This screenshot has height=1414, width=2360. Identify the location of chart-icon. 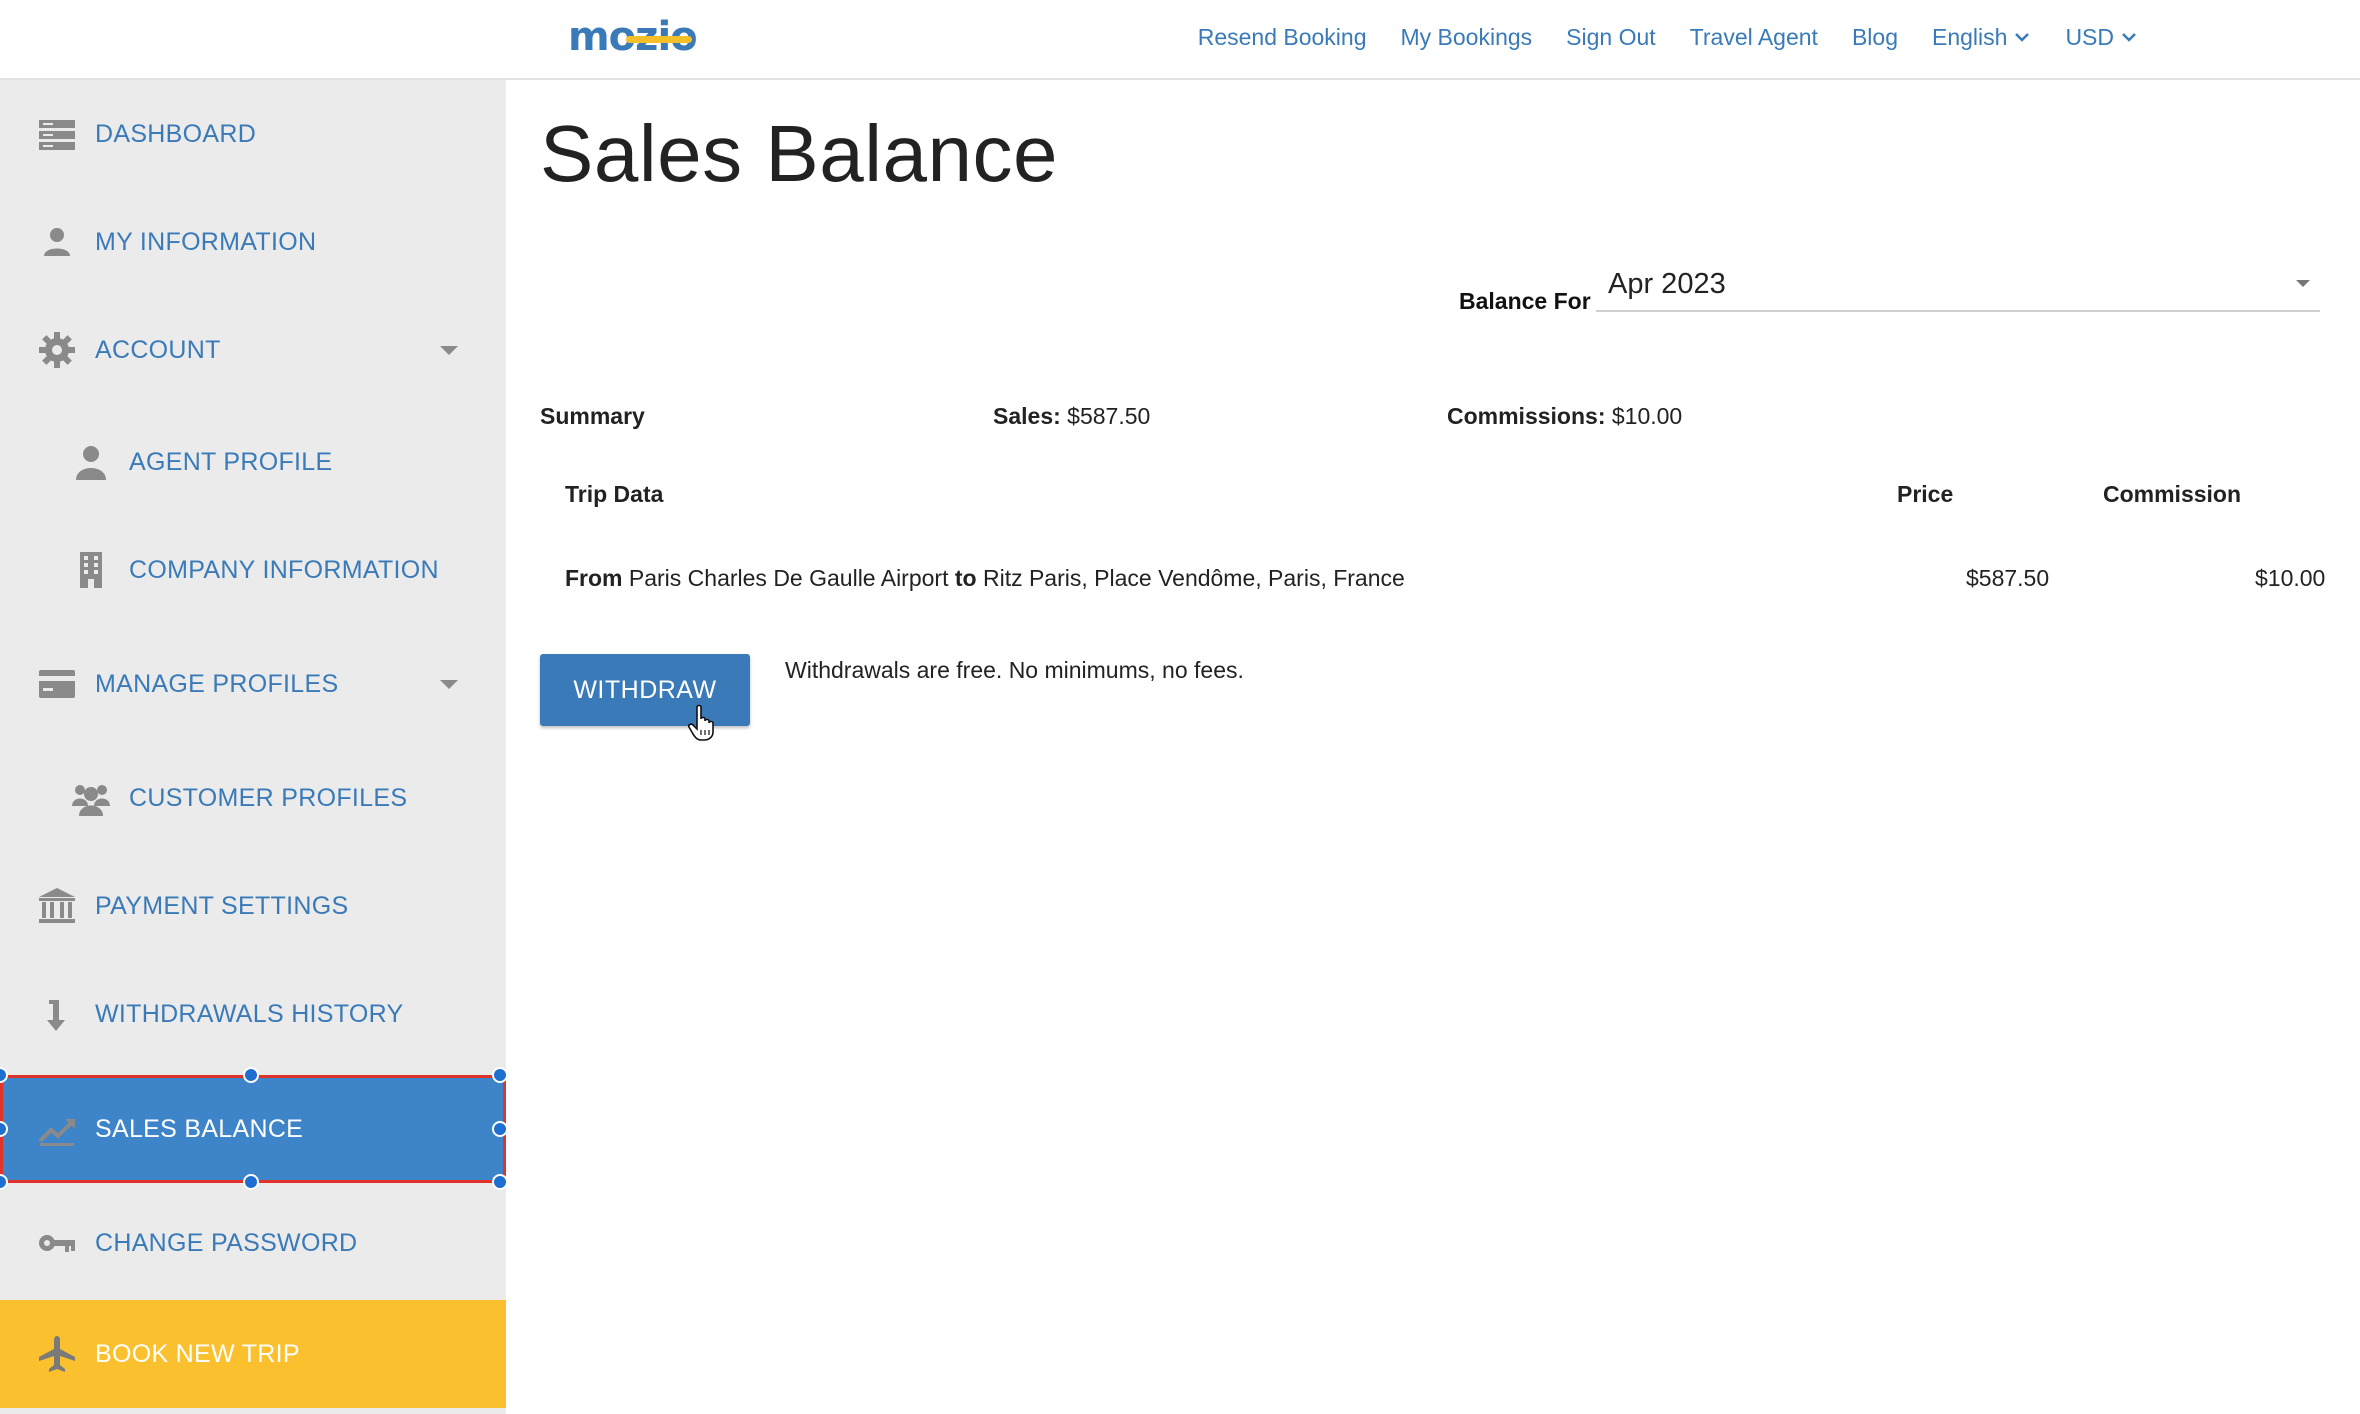
(57, 1129).